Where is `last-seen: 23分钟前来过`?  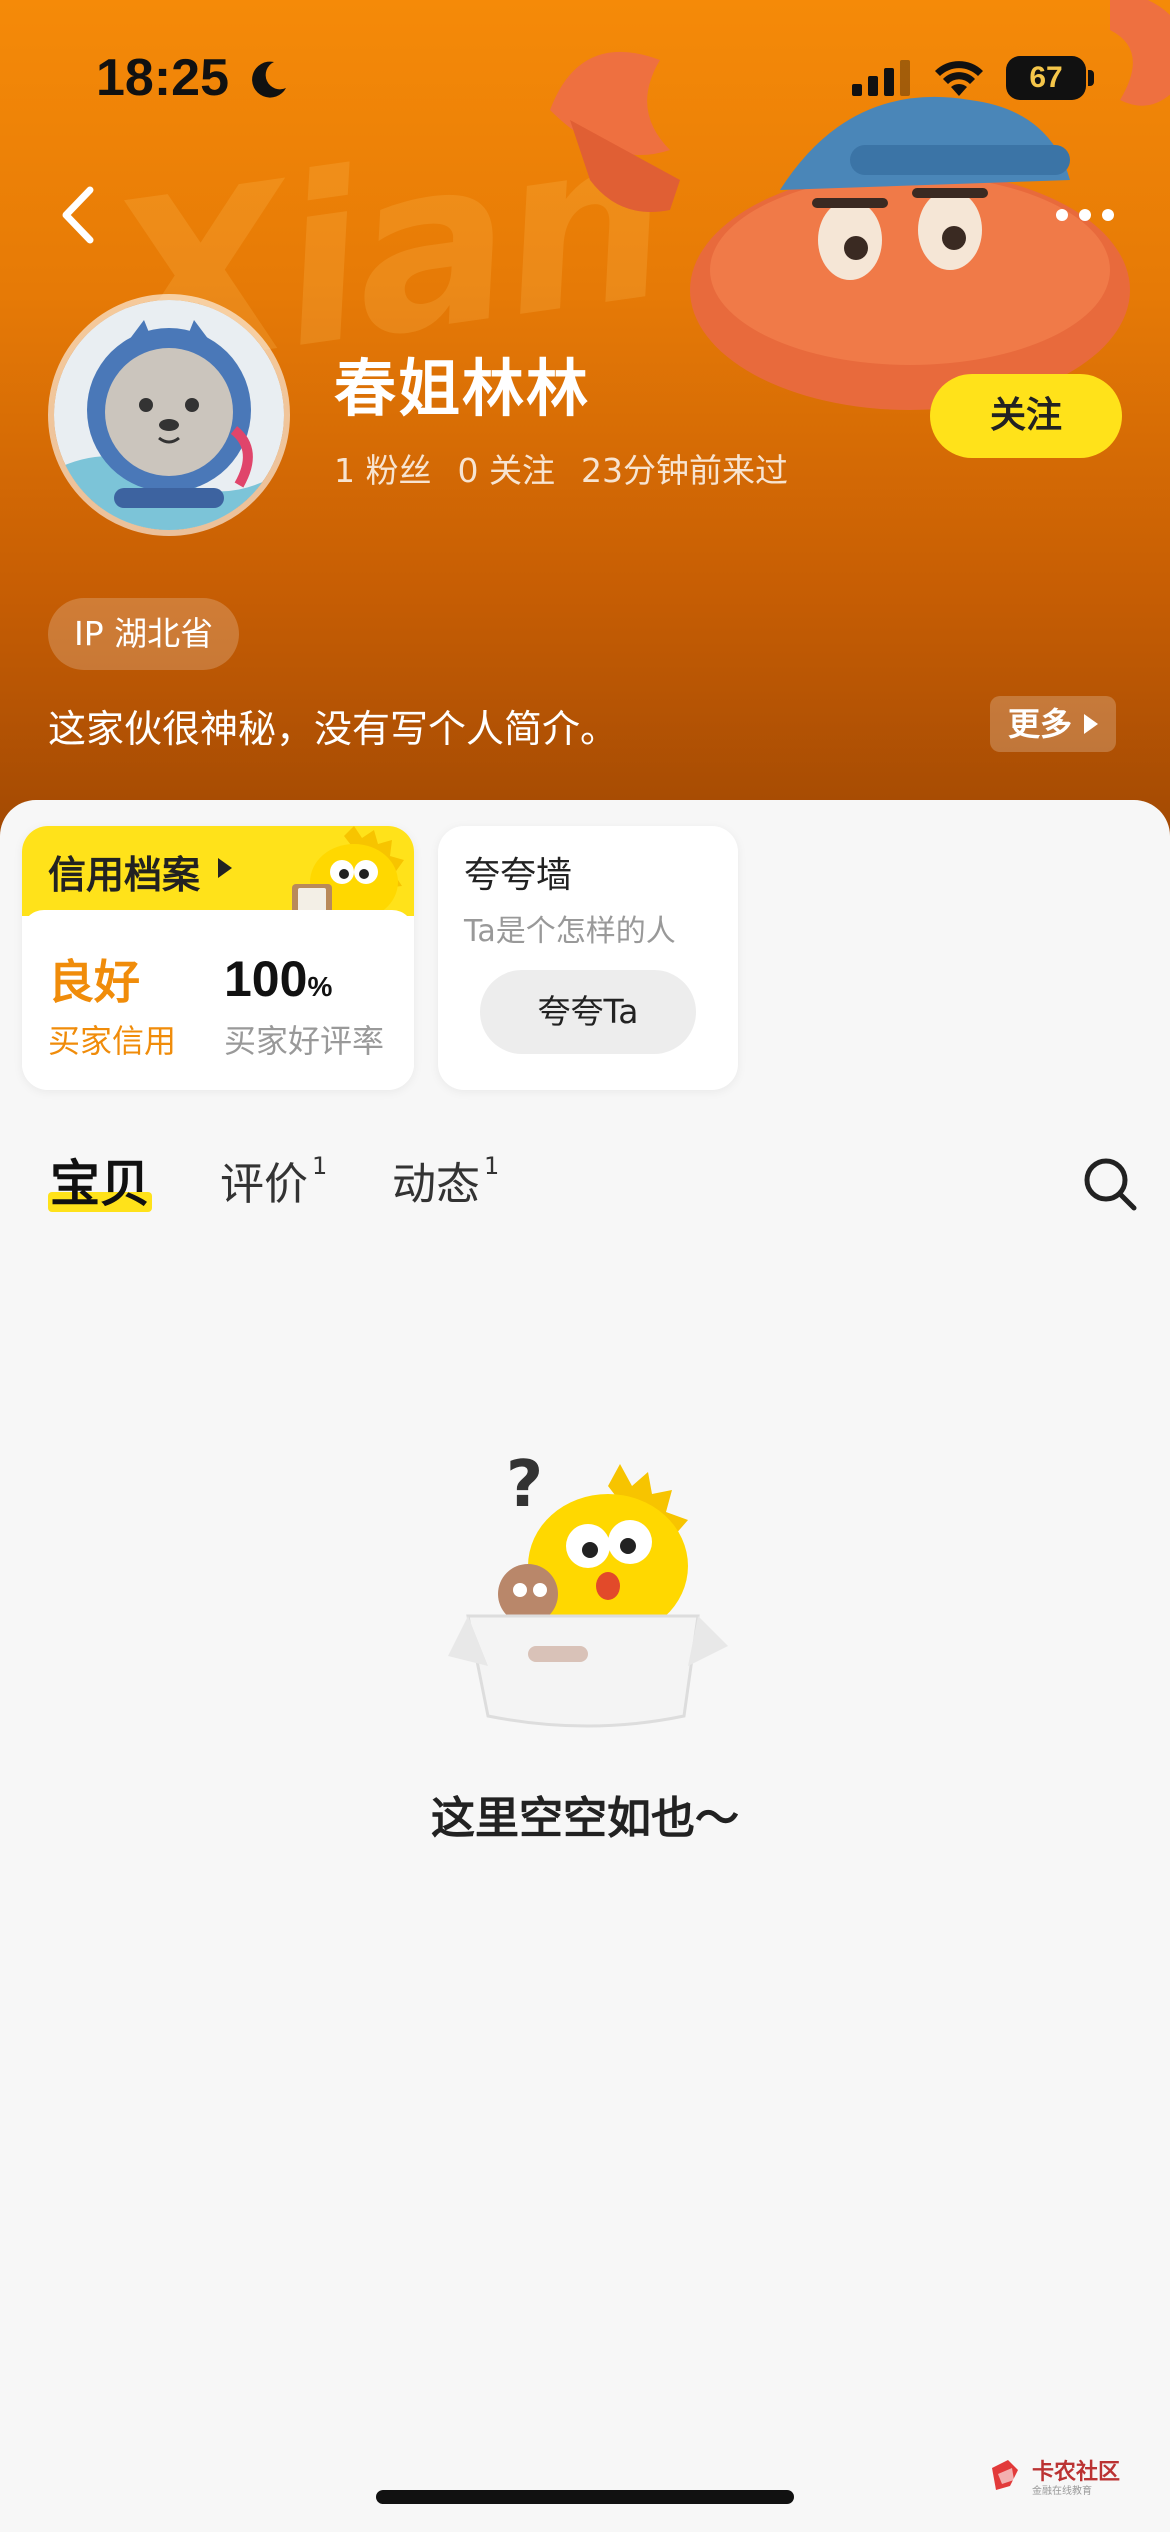 last-seen: 23分钟前来过 is located at coordinates (684, 470).